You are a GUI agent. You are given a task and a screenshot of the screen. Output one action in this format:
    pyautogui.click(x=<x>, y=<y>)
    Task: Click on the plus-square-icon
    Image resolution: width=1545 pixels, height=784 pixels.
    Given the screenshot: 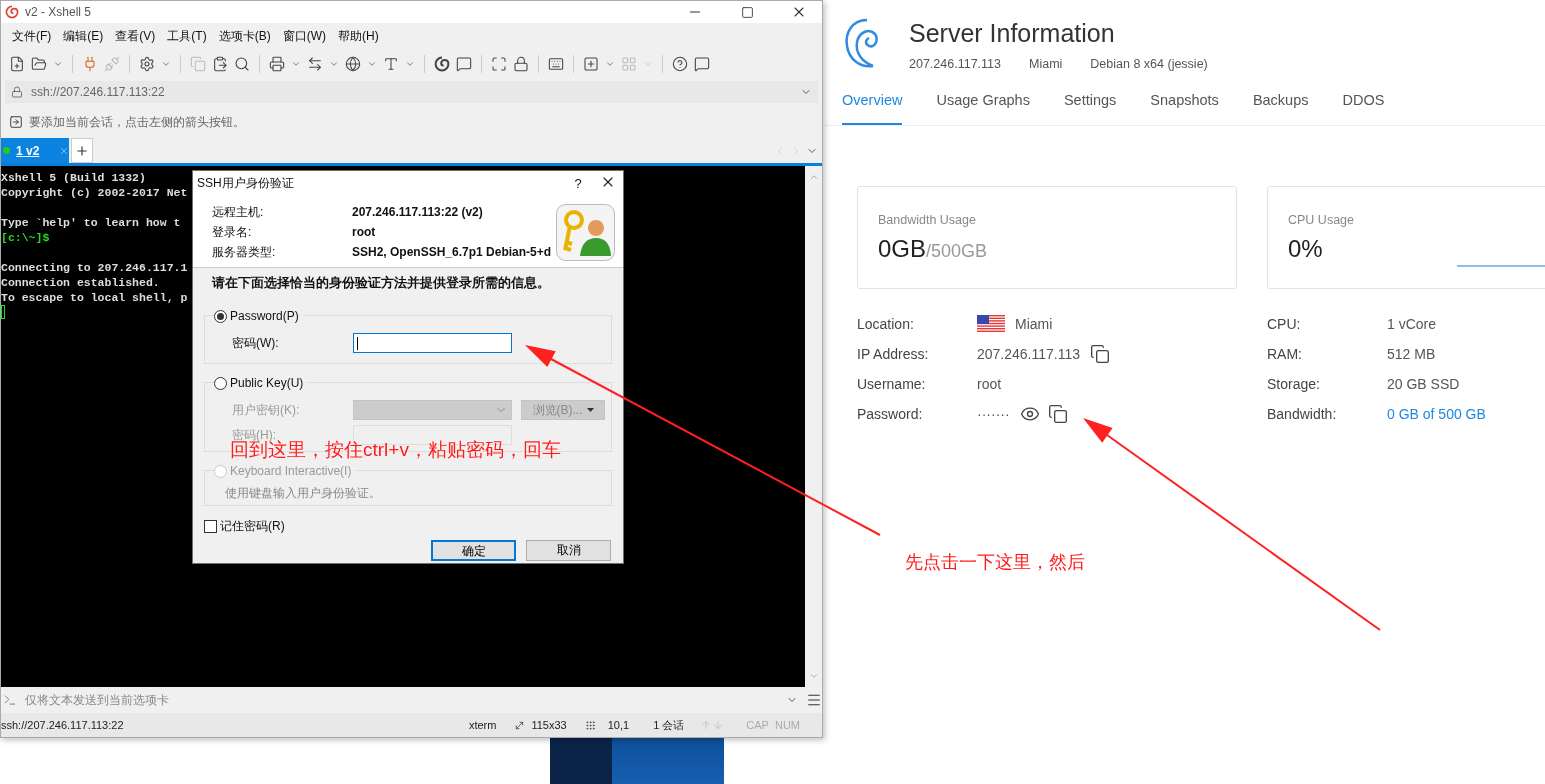 What is the action you would take?
    pyautogui.click(x=591, y=64)
    